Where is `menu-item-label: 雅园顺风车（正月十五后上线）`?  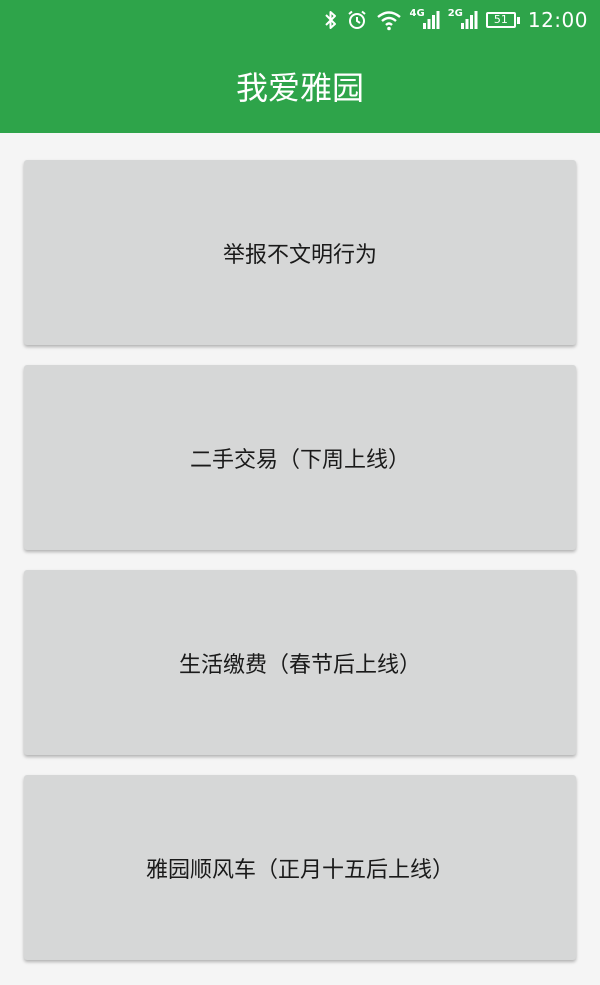
menu-item-label: 雅园顺风车（正月十五后上线） is located at coordinates (299, 870).